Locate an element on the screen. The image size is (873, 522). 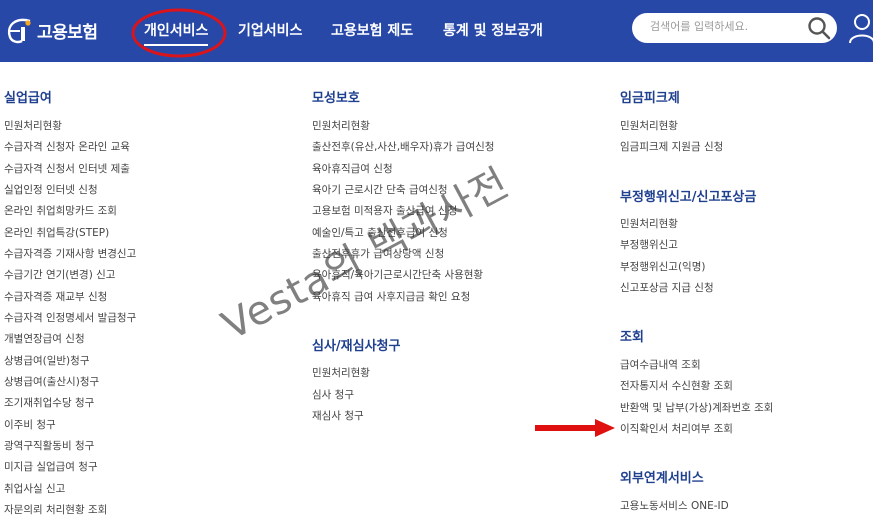
menu-link: 상병급여(일반)청구 is located at coordinates (46, 360).